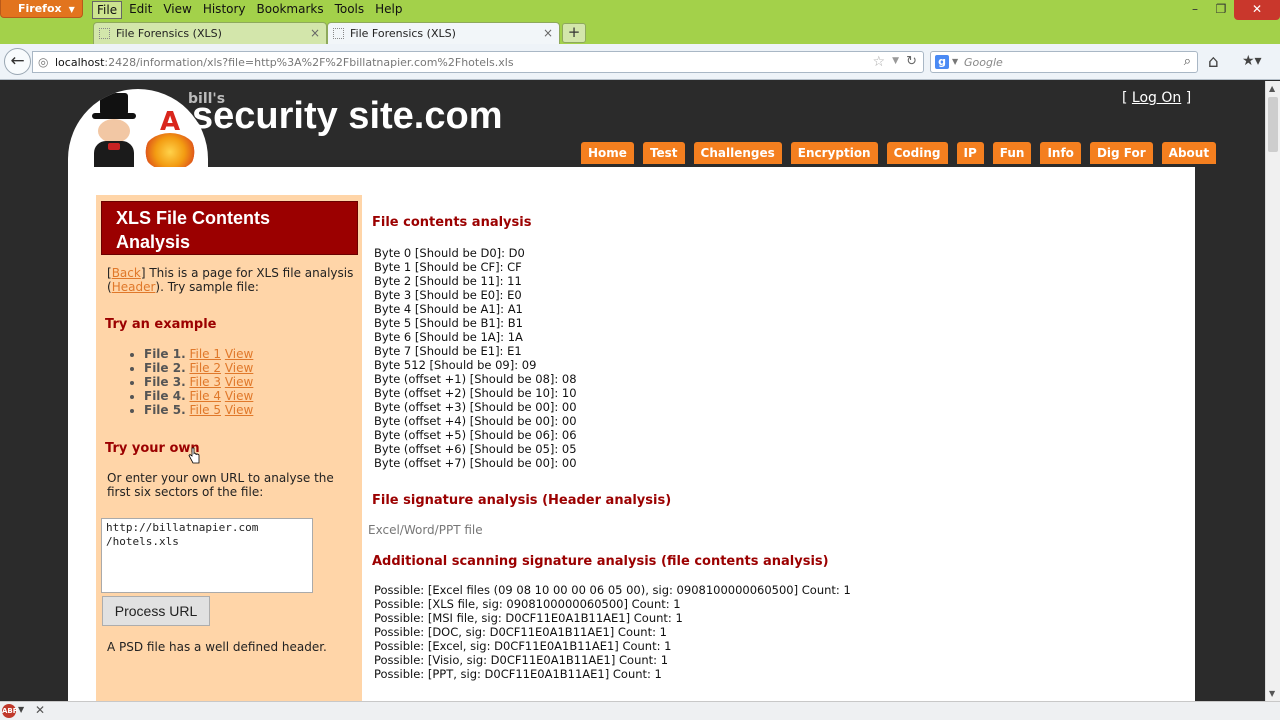  Describe the element at coordinates (878, 62) in the screenshot. I see `bookmark-star-icon: ☆` at that location.